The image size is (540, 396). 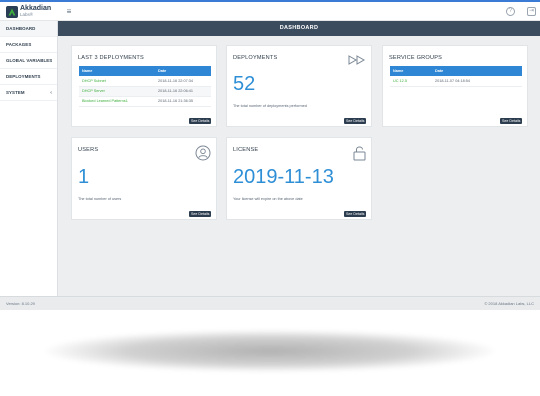 What do you see at coordinates (183, 101) in the screenshot?
I see `deployment-date: 2018-11-16 21:36:35` at bounding box center [183, 101].